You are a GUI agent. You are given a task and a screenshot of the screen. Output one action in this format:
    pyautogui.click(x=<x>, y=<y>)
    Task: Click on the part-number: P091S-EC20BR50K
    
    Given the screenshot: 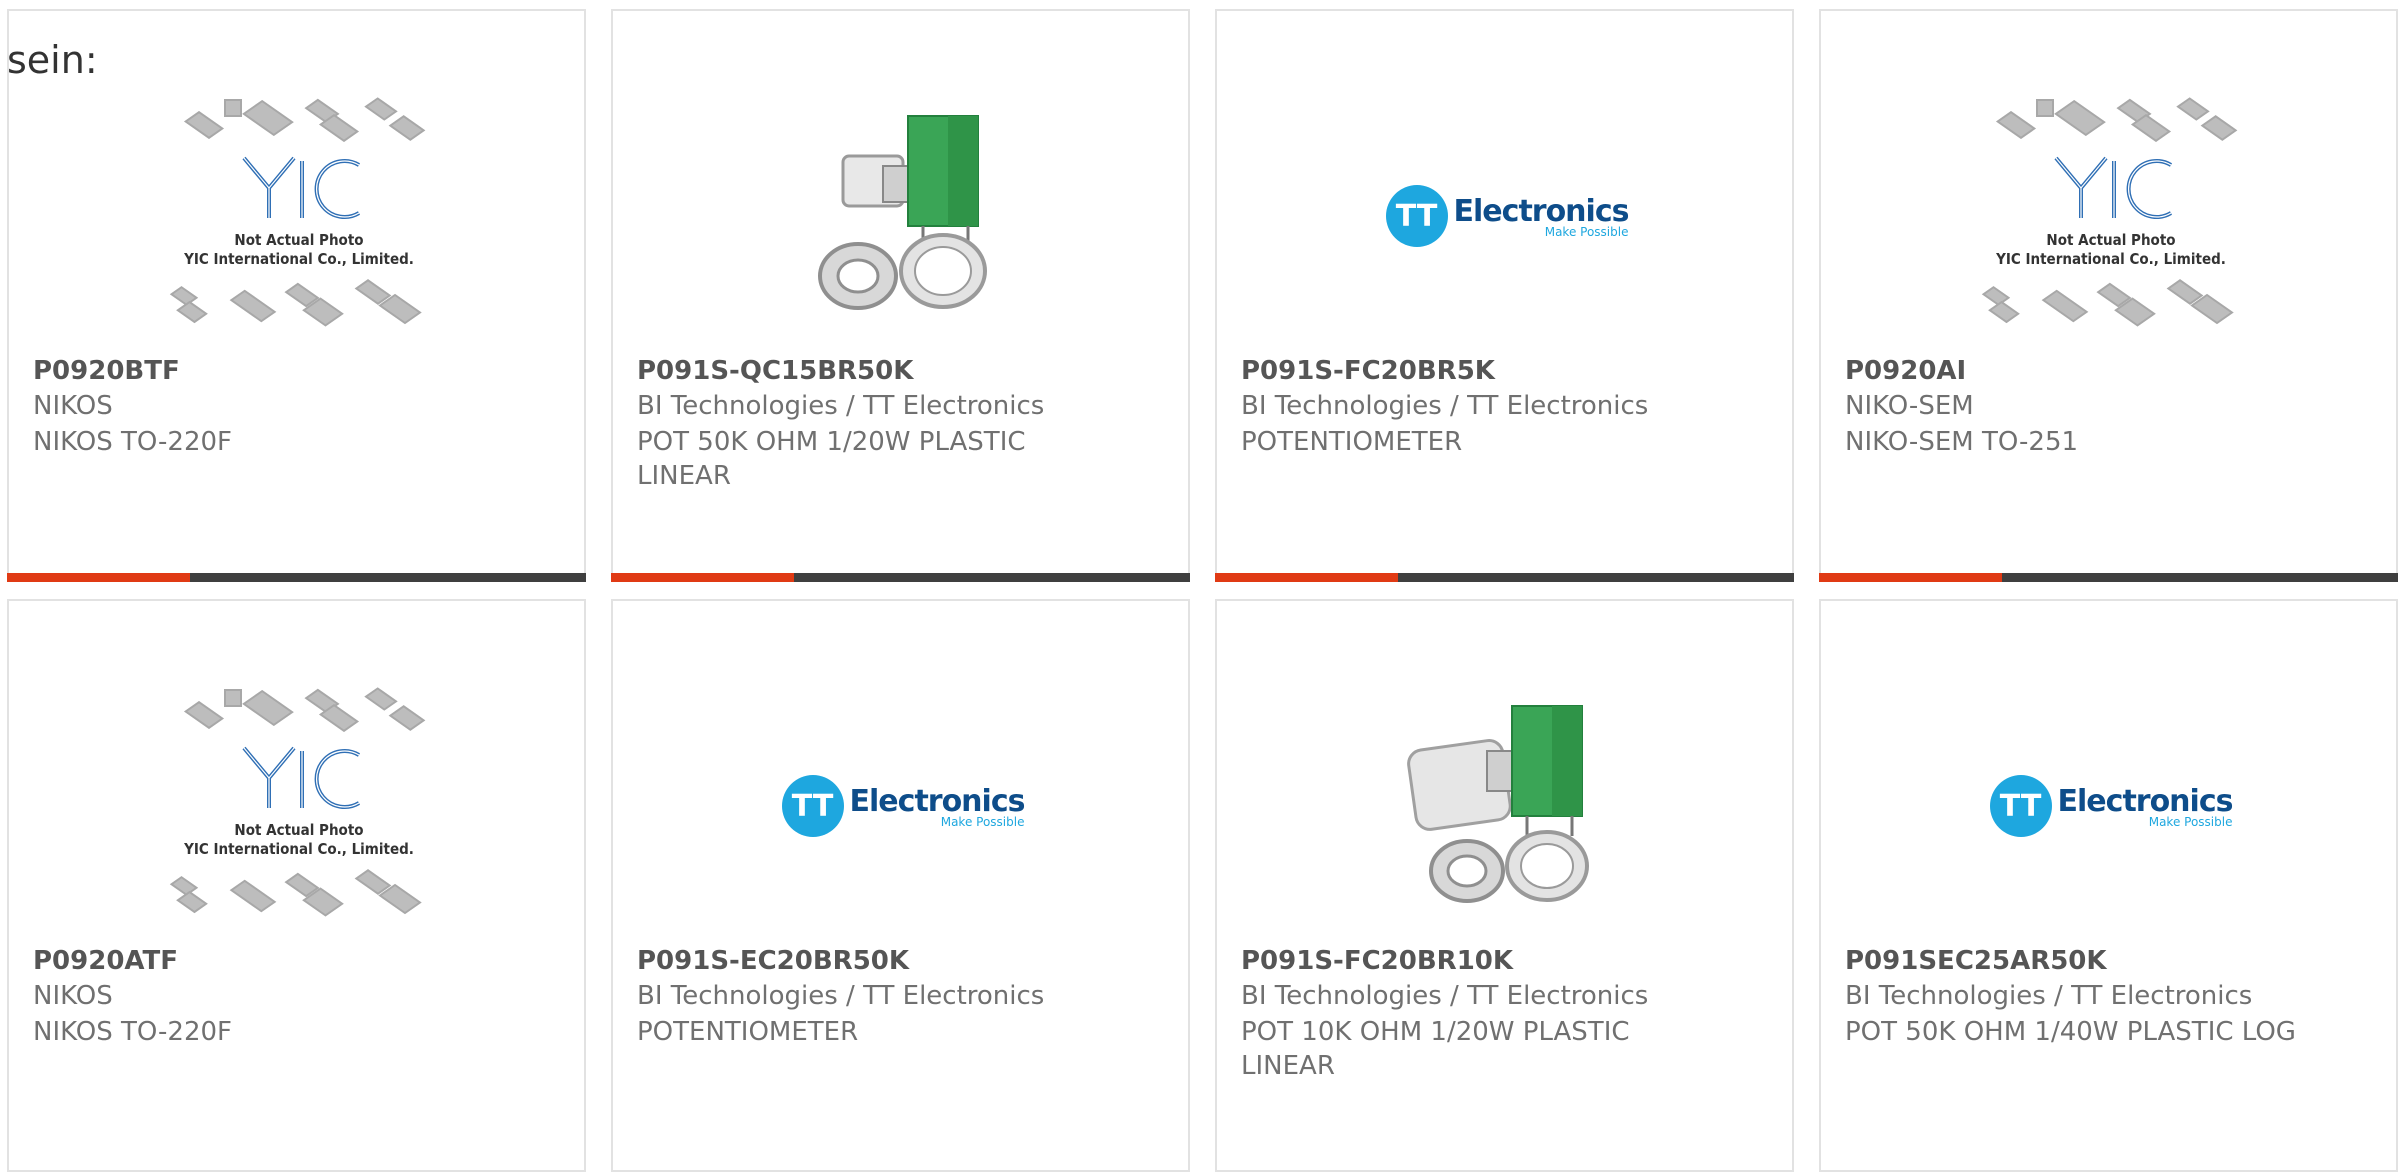 What is the action you would take?
    pyautogui.click(x=773, y=961)
    